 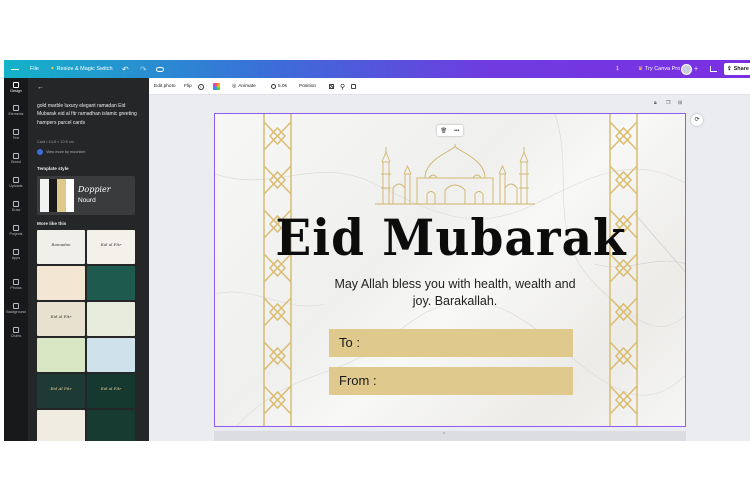 I want to click on rail-label: Design, so click(x=16, y=91).